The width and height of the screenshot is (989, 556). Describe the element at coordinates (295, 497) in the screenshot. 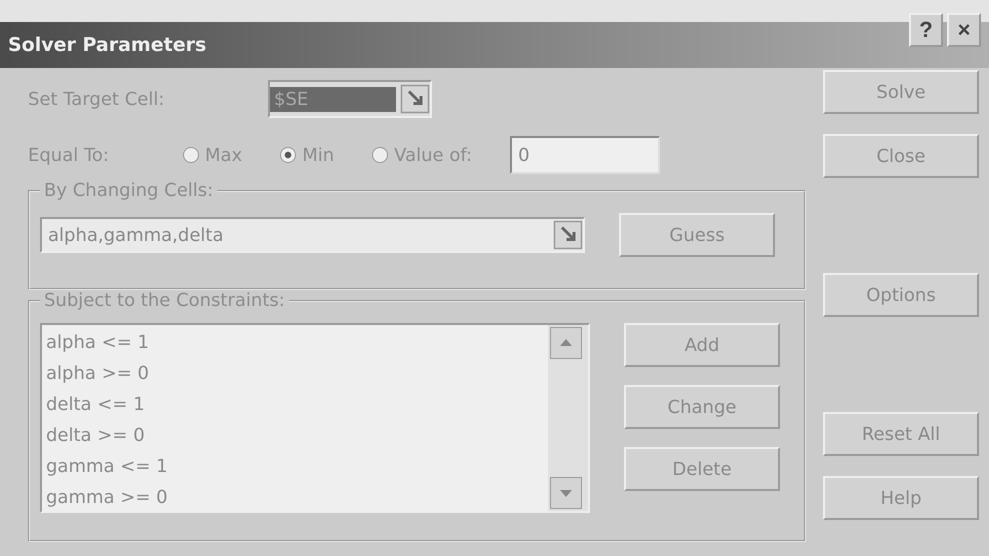

I see `constraint-item: gamma >= 0` at that location.